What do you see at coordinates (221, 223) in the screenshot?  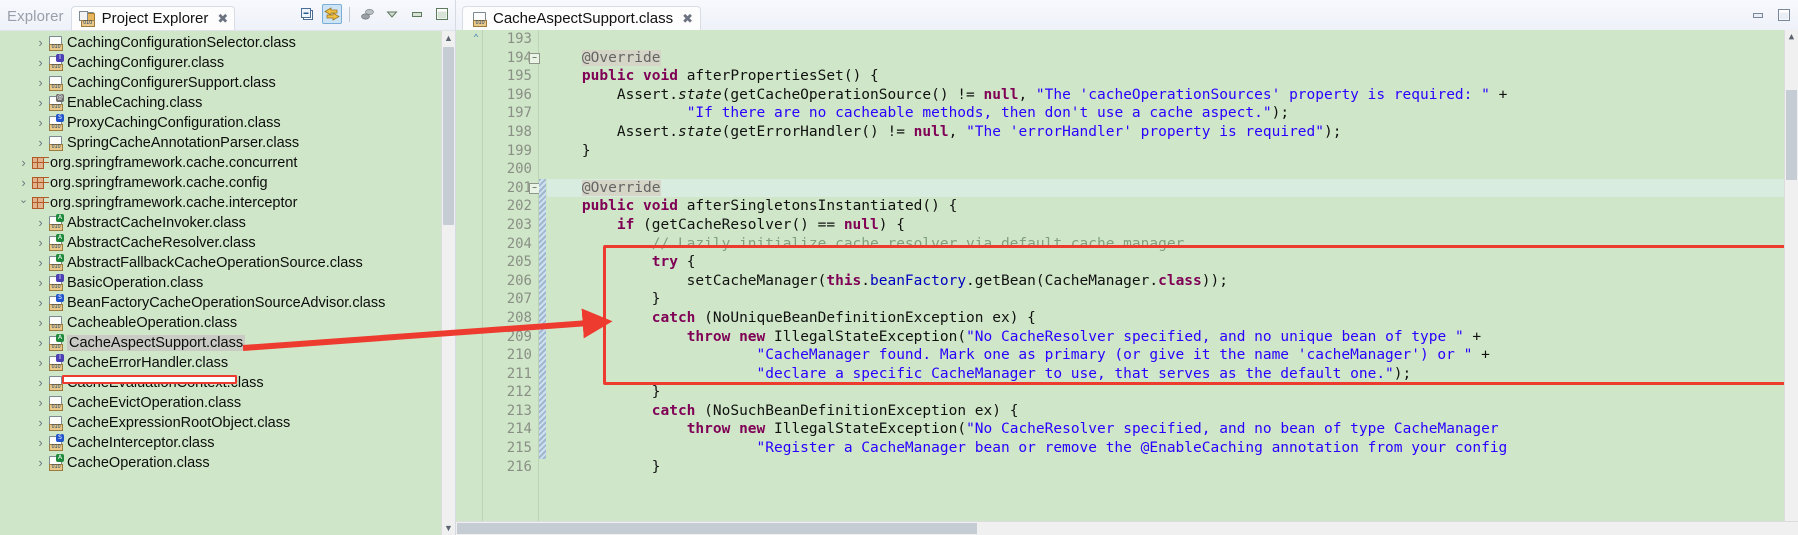 I see `tree-item: AAbstractCacheInvoker.class` at bounding box center [221, 223].